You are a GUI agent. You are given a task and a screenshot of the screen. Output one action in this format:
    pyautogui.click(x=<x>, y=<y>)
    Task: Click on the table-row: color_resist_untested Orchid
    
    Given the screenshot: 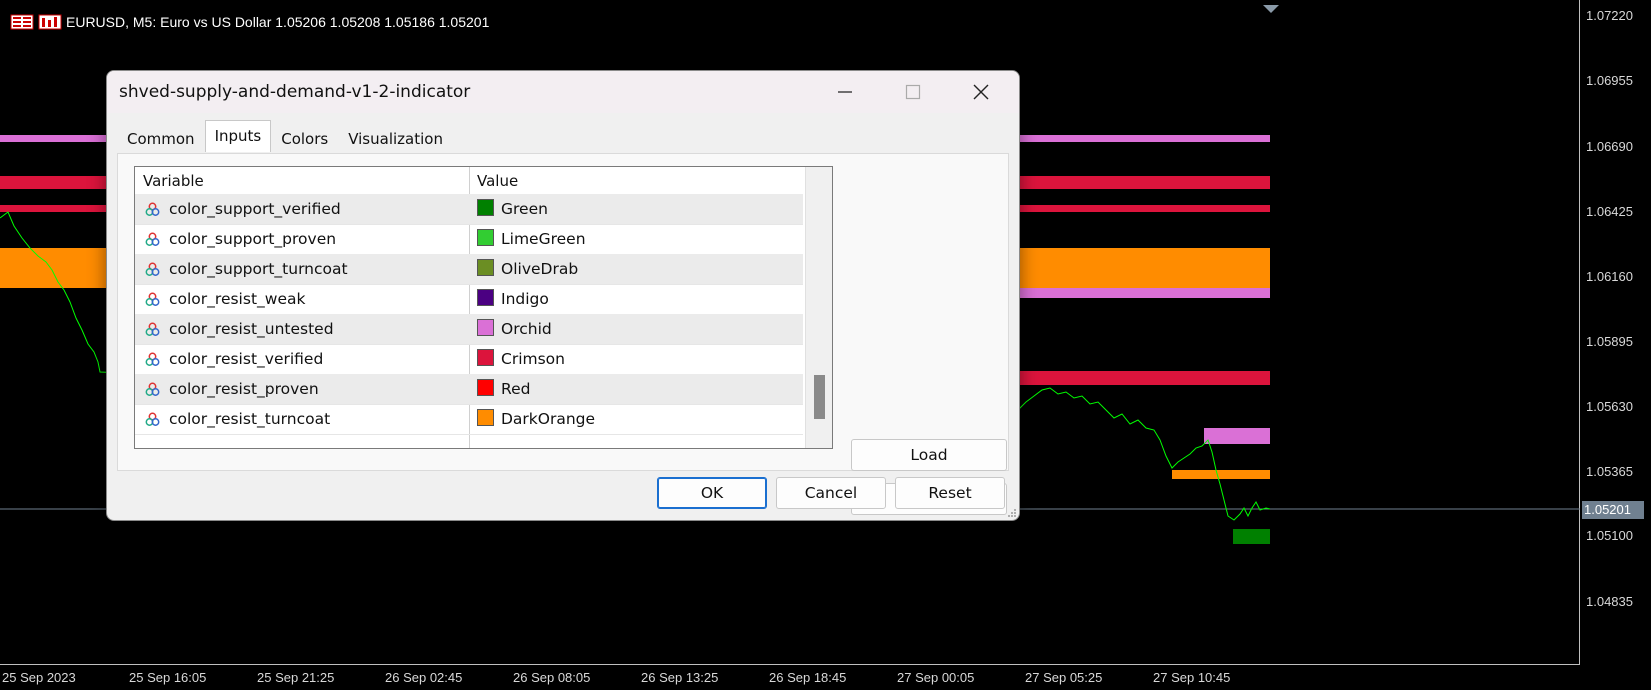 What is the action you would take?
    pyautogui.click(x=469, y=329)
    